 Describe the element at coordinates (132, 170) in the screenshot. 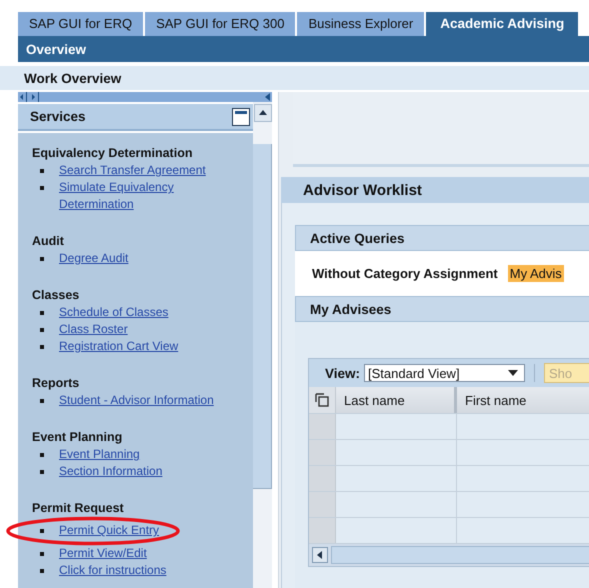

I see `service-link: Search Transfer Agreement` at that location.